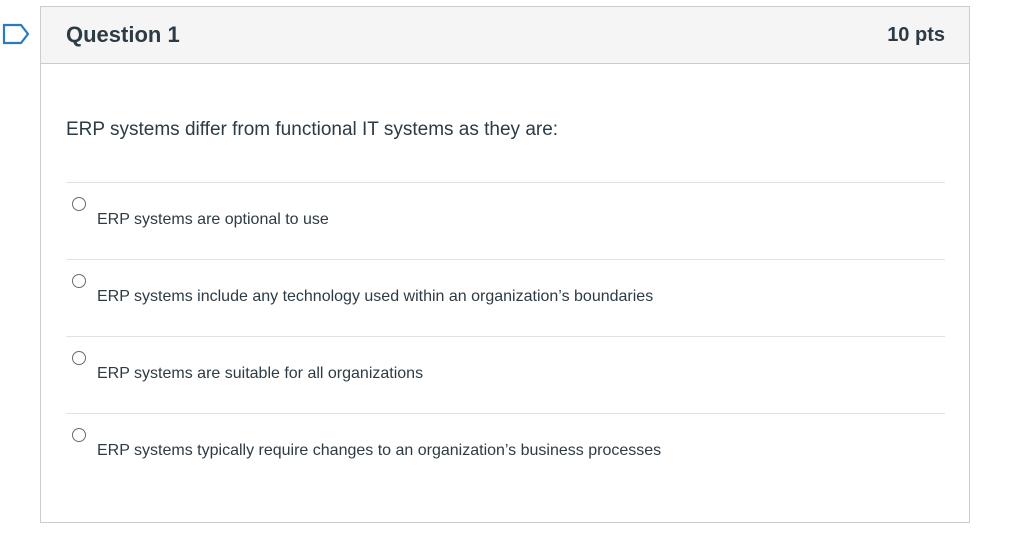 This screenshot has width=1009, height=549. I want to click on answer-option-1: ERP systems are optional to use, so click(505, 220).